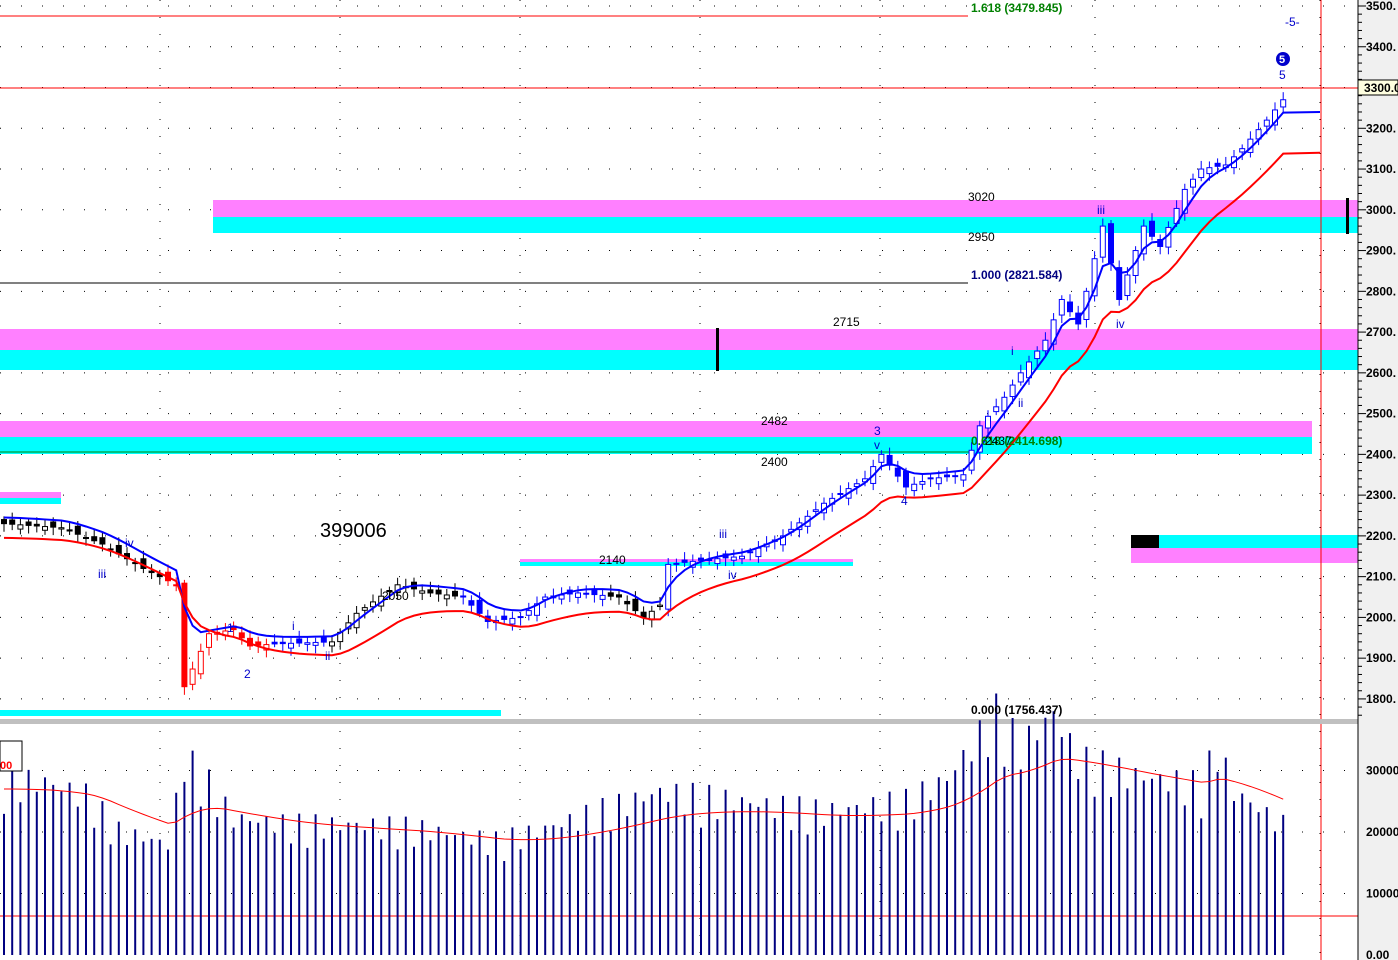 The width and height of the screenshot is (1398, 960). What do you see at coordinates (1381, 536) in the screenshot?
I see `price-tick-label: 2200.` at bounding box center [1381, 536].